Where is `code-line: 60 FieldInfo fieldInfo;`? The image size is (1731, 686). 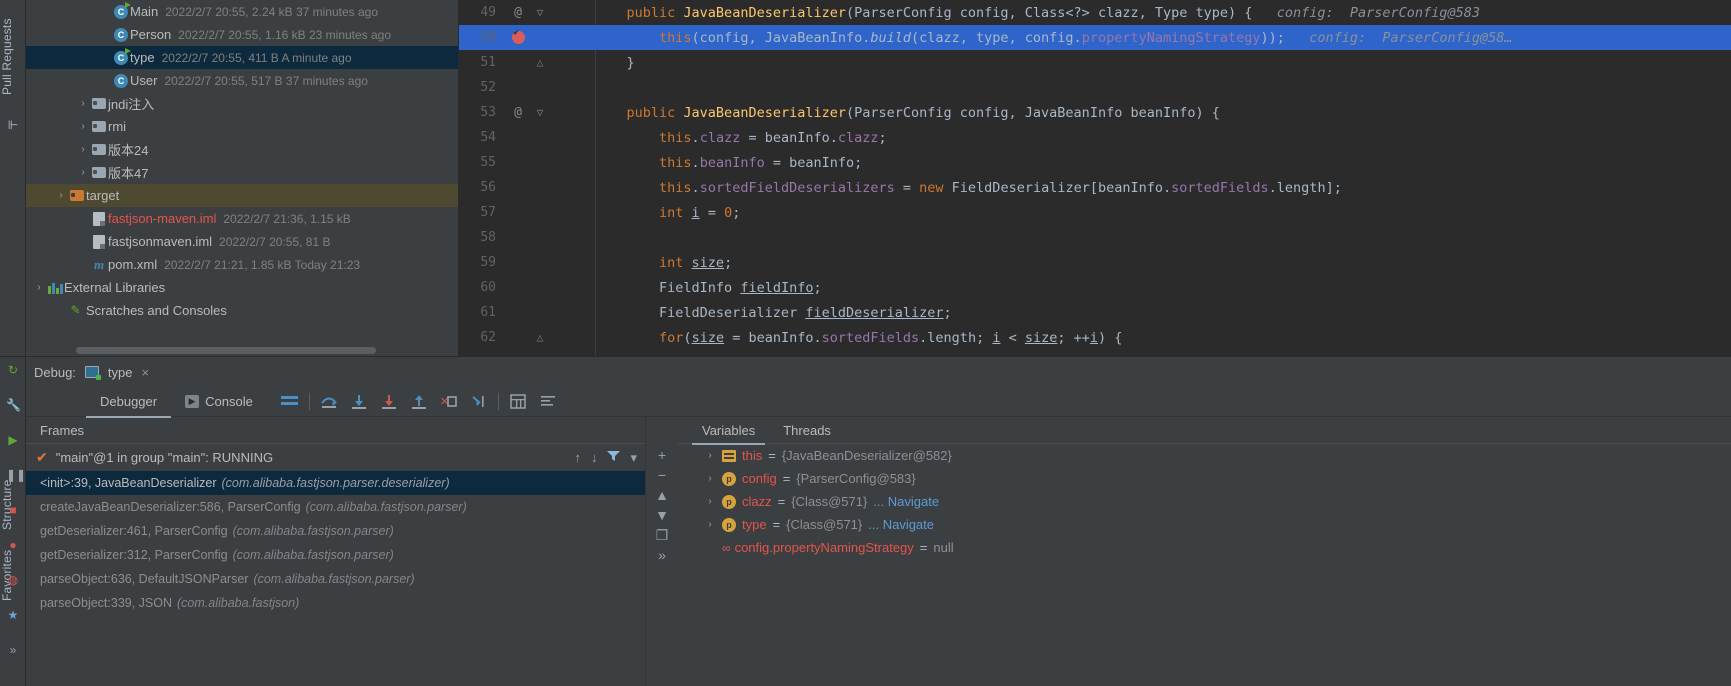 code-line: 60 FieldInfo fieldInfo; is located at coordinates (1095, 287).